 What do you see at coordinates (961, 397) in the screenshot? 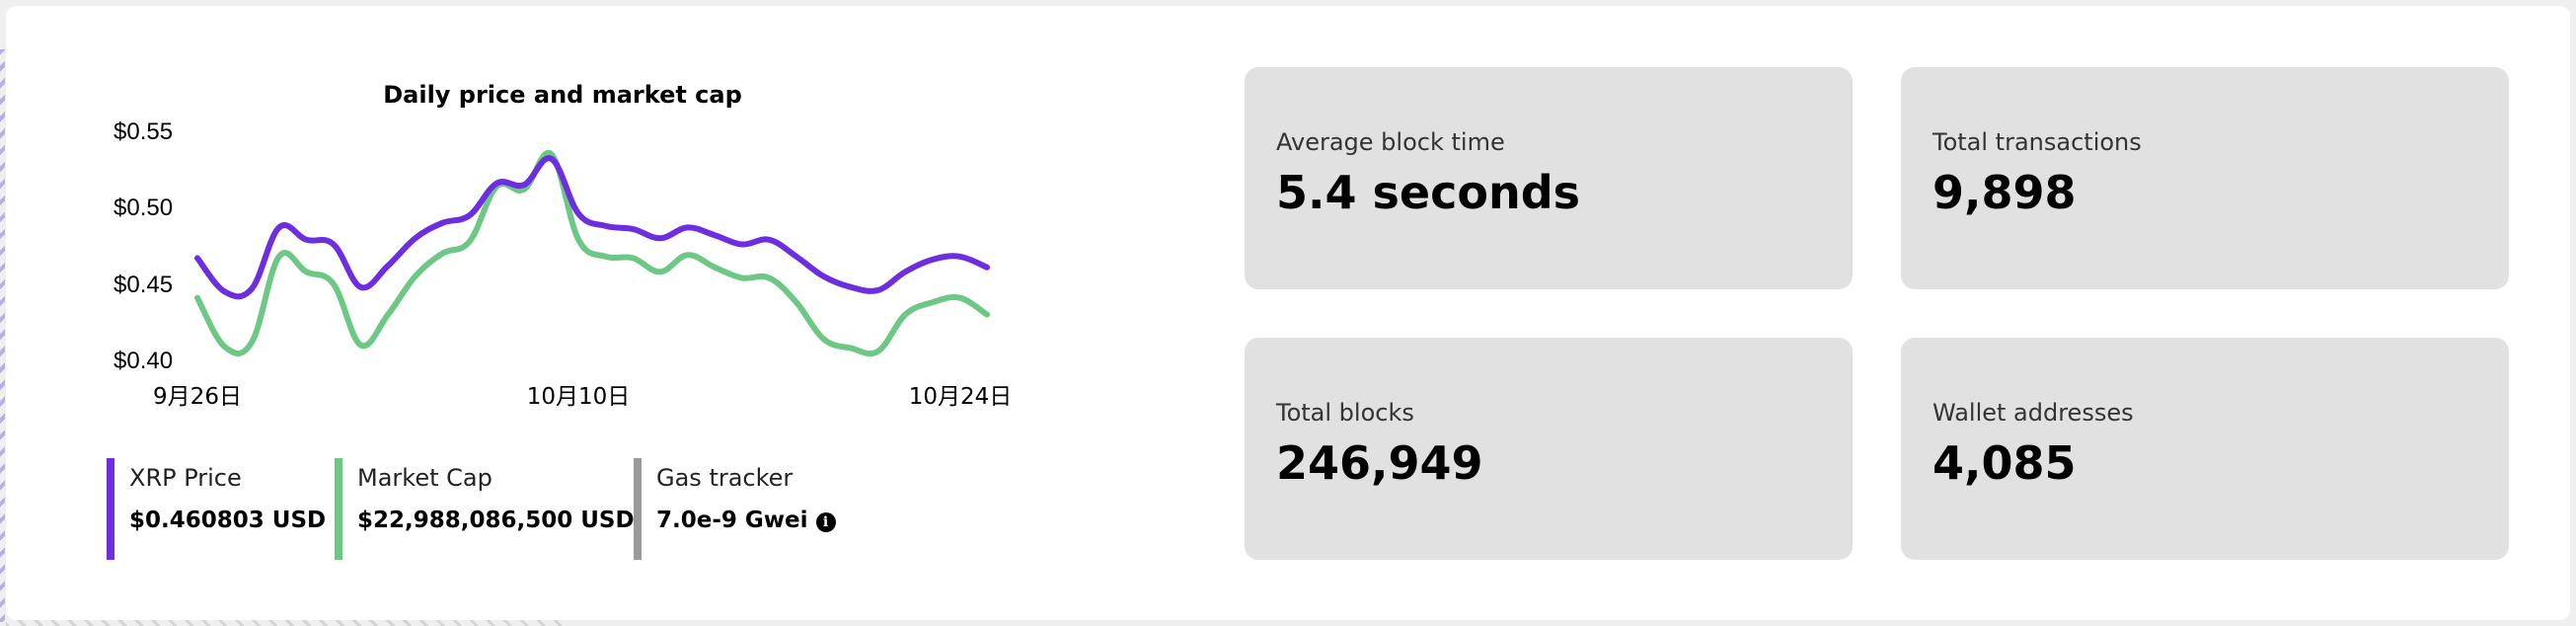
I see `x-tick-label: 10月24日` at bounding box center [961, 397].